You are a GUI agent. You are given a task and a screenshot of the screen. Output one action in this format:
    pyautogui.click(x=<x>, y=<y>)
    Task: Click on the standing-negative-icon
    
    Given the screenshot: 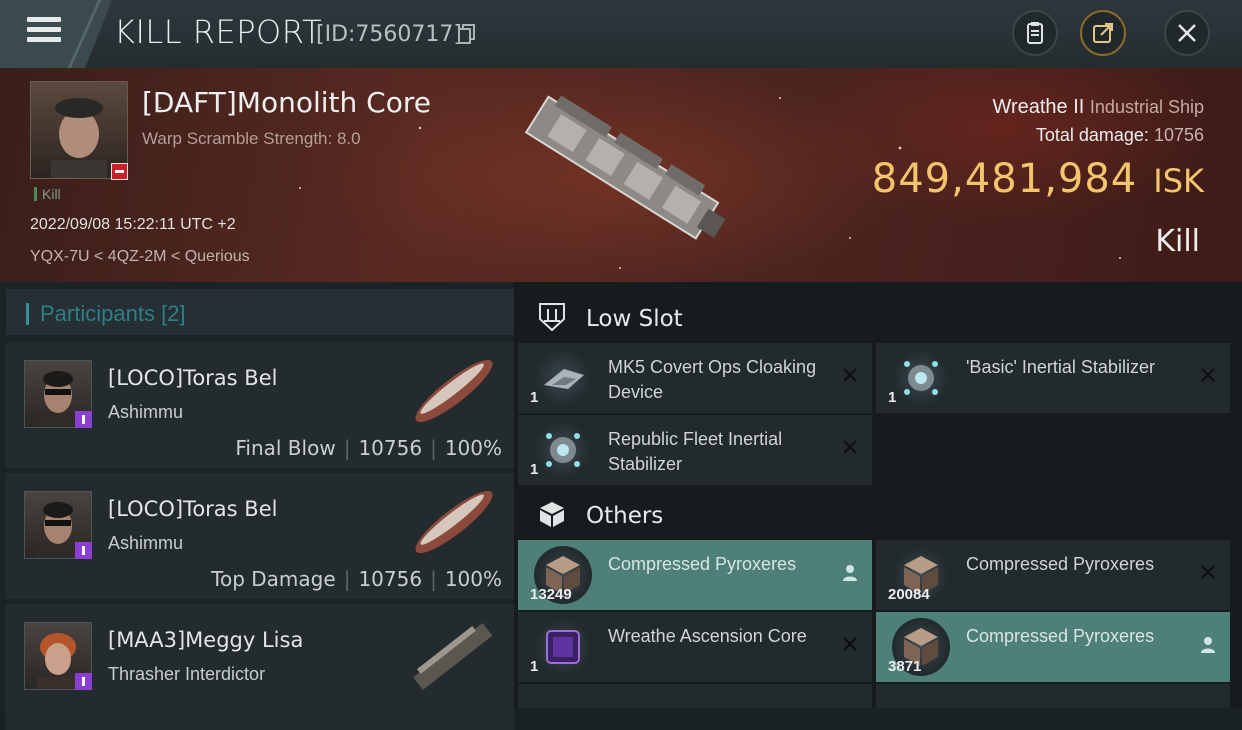 What is the action you would take?
    pyautogui.click(x=119, y=171)
    